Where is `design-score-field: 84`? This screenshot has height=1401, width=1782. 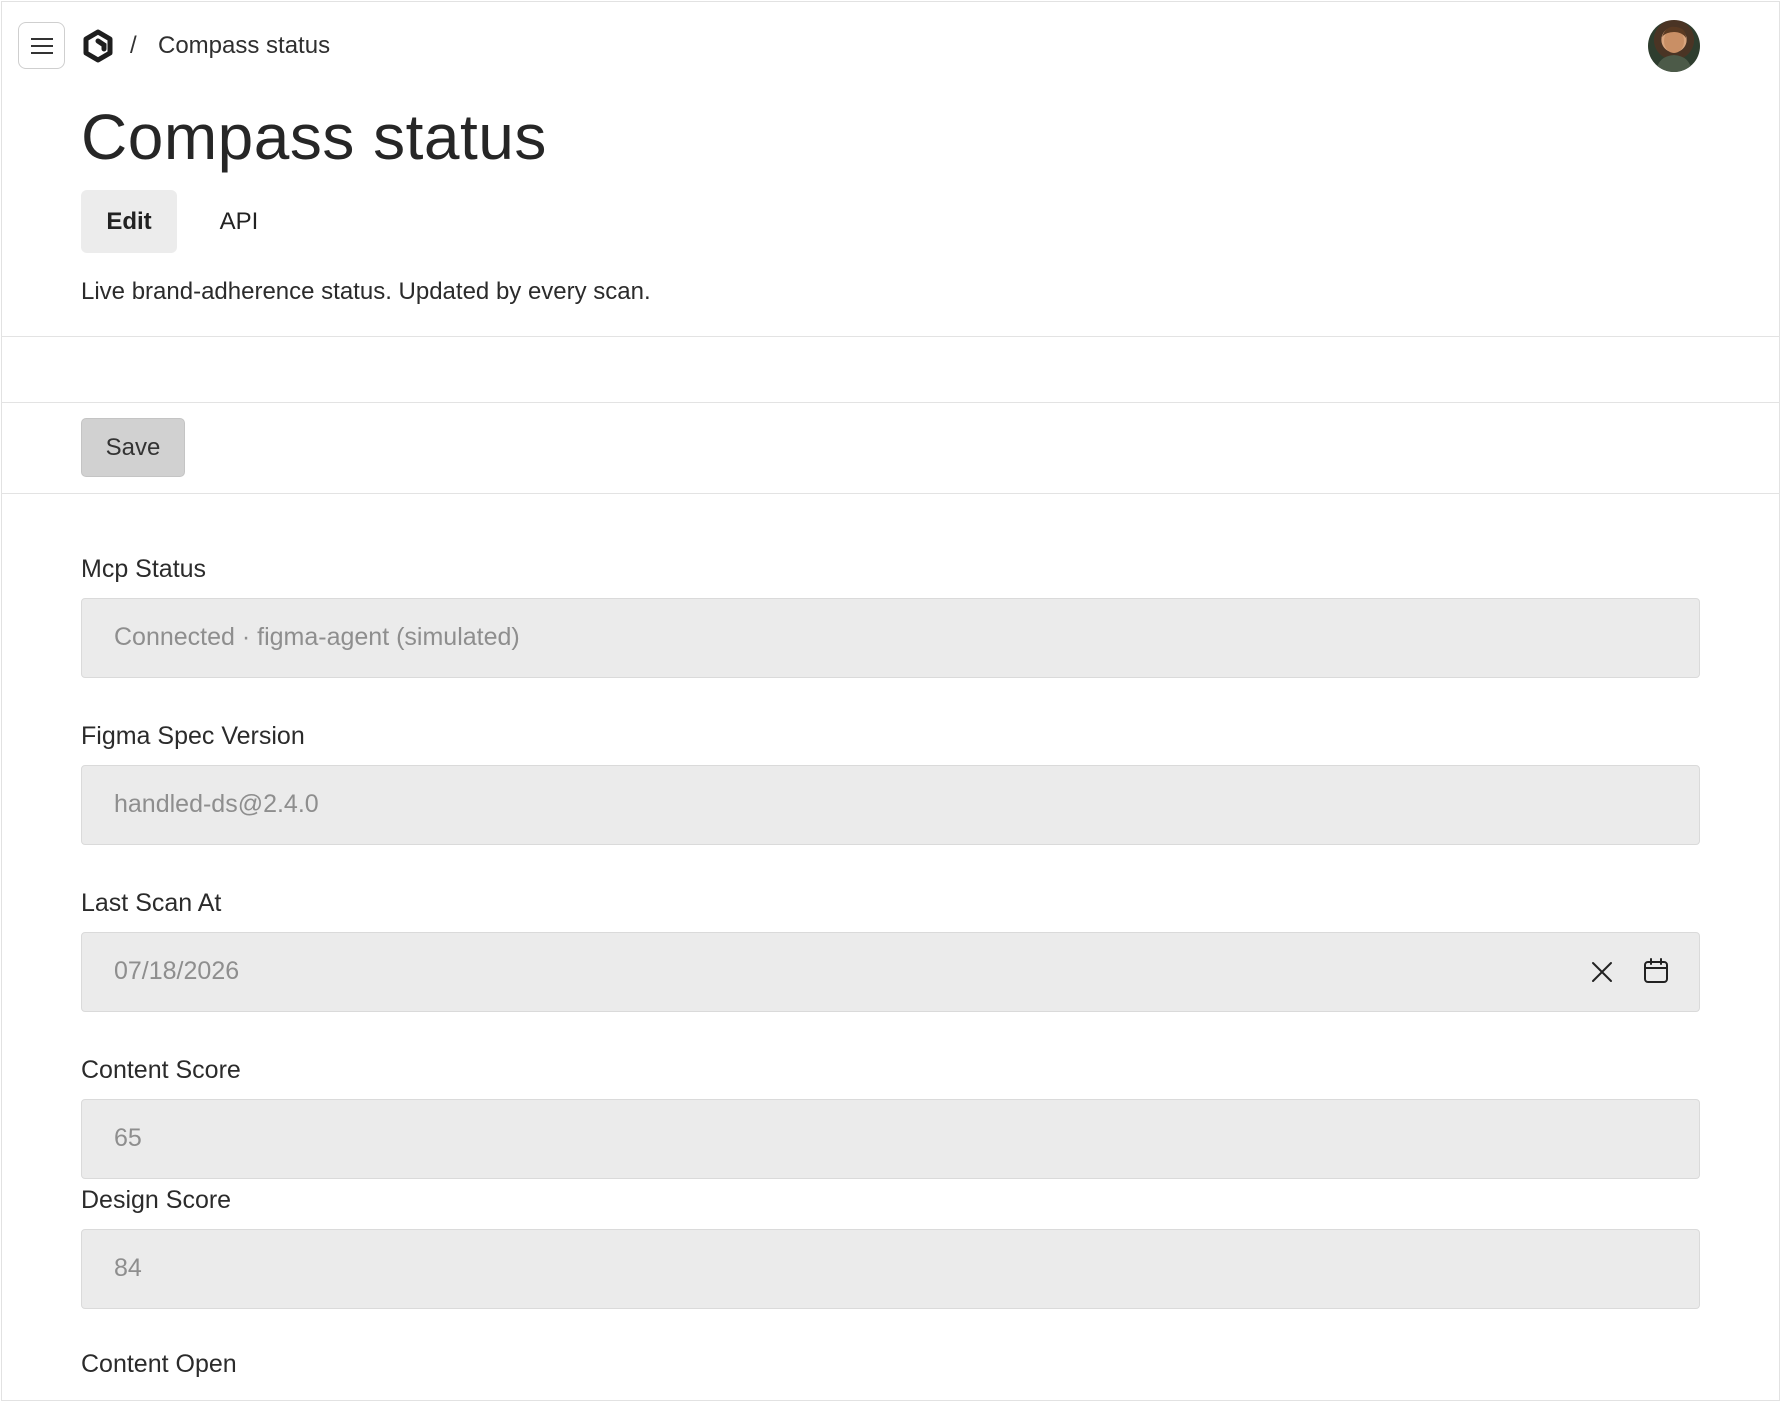 design-score-field: 84 is located at coordinates (890, 1269).